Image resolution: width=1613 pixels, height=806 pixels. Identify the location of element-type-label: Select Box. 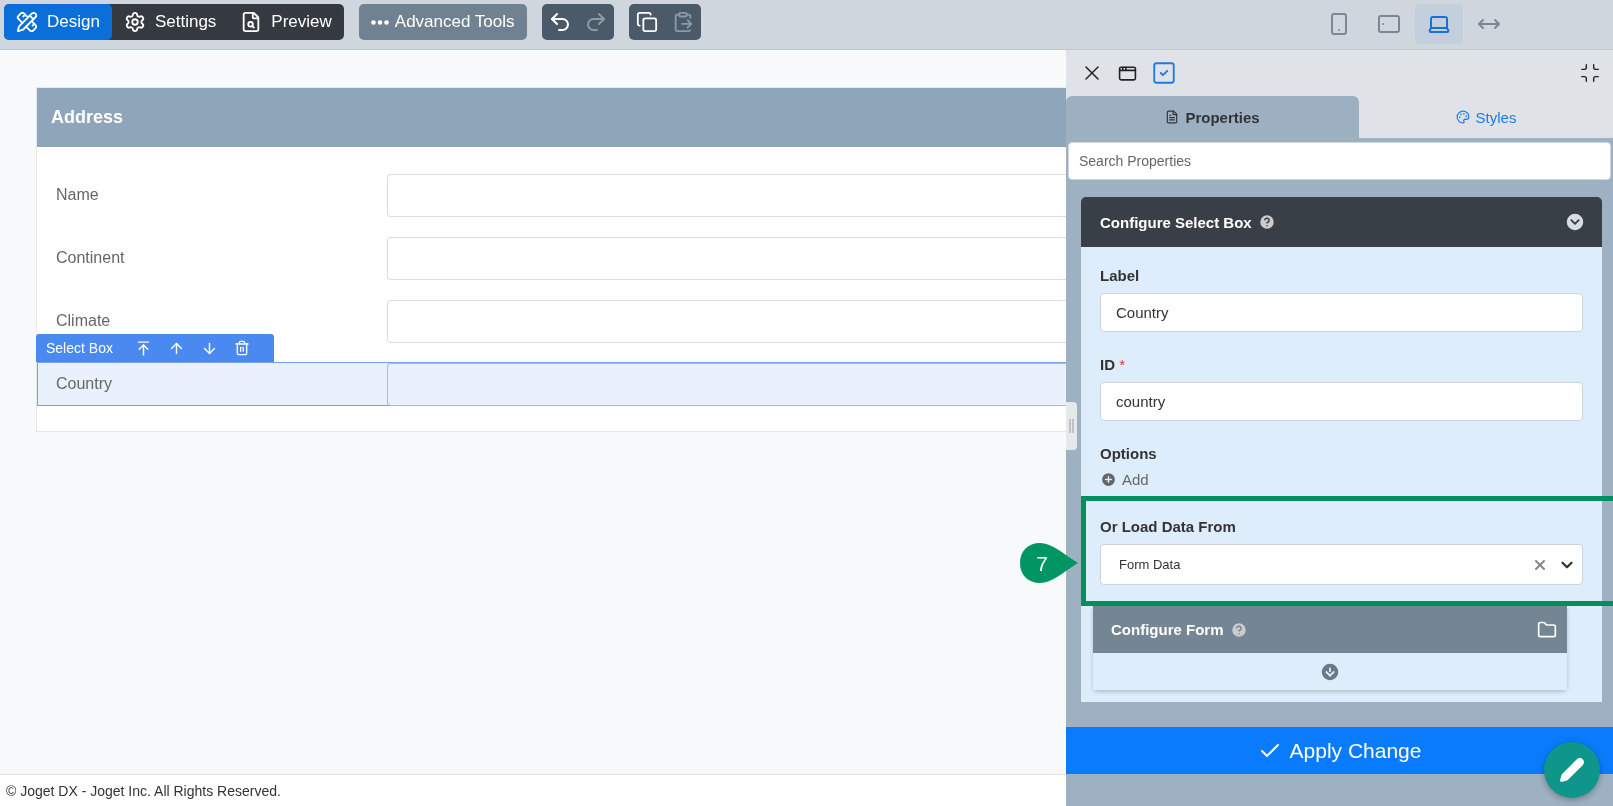
(79, 348).